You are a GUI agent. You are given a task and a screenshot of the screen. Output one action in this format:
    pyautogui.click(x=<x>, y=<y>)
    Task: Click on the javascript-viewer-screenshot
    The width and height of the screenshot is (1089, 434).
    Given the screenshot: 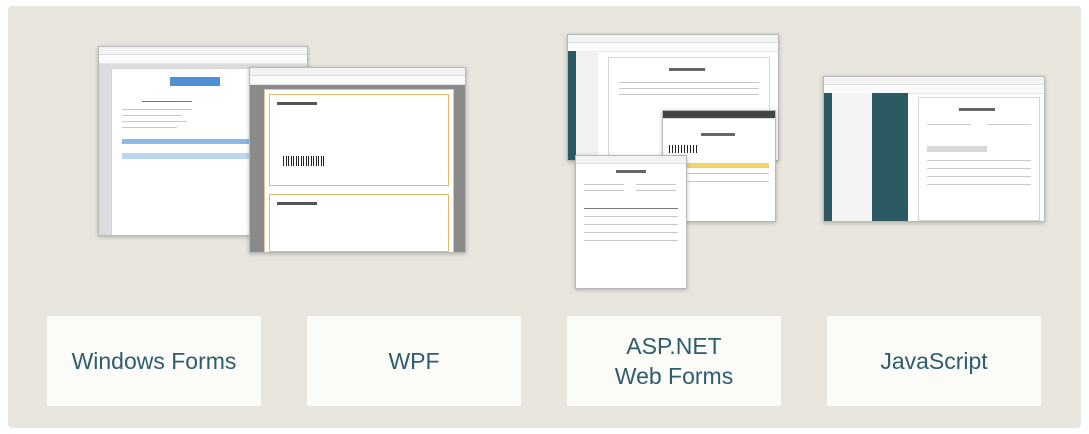 What is the action you would take?
    pyautogui.click(x=934, y=149)
    